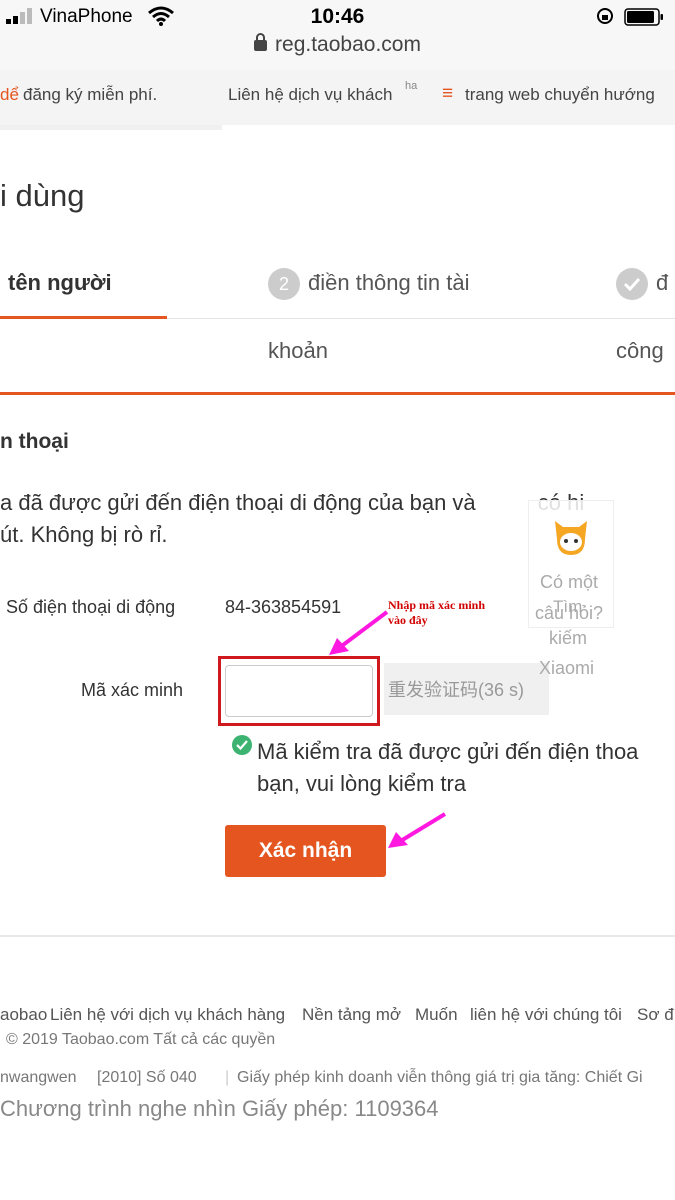 This screenshot has height=1200, width=675. Describe the element at coordinates (568, 638) in the screenshot. I see `search-overlay-2: kiếm` at that location.